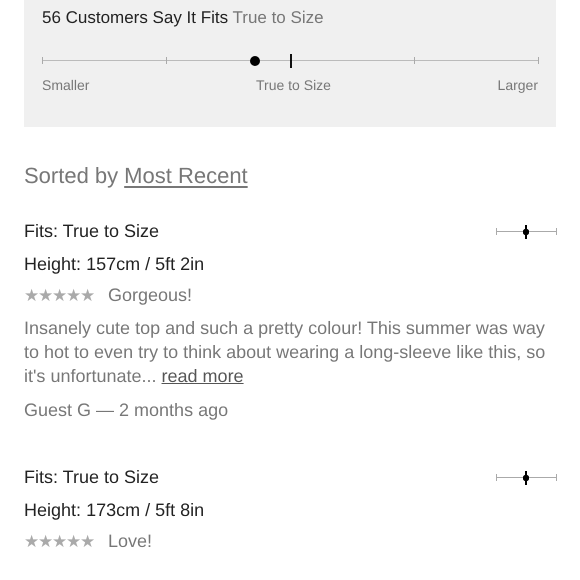  Describe the element at coordinates (145, 264) in the screenshot. I see `height-value: 157cm / 5ft 2in` at that location.